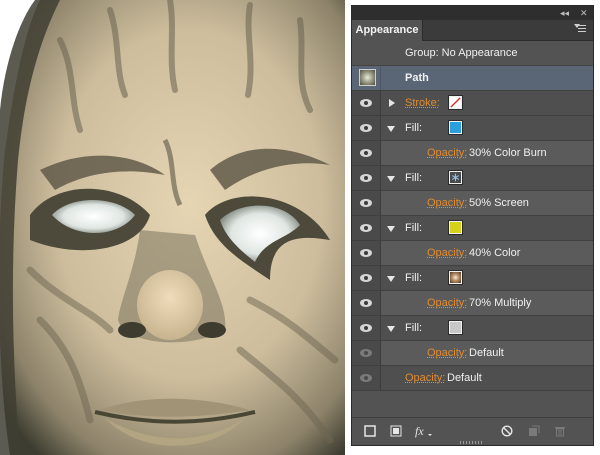 Image resolution: width=600 pixels, height=455 pixels. What do you see at coordinates (472, 13) in the screenshot?
I see `panel-title-bar: ◂◂ ✕` at bounding box center [472, 13].